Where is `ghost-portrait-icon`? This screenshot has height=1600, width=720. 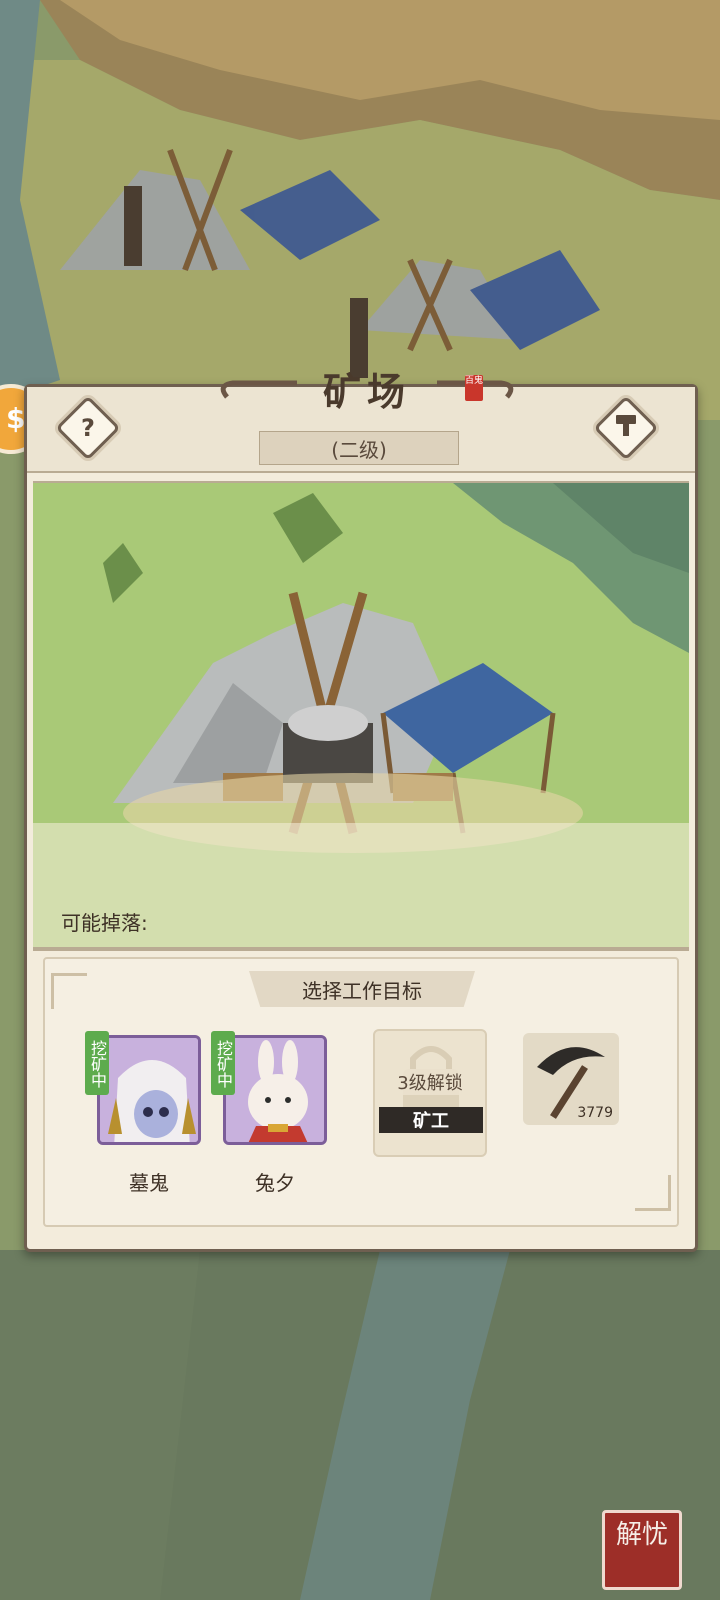
ghost-portrait-icon is located at coordinates (149, 1090).